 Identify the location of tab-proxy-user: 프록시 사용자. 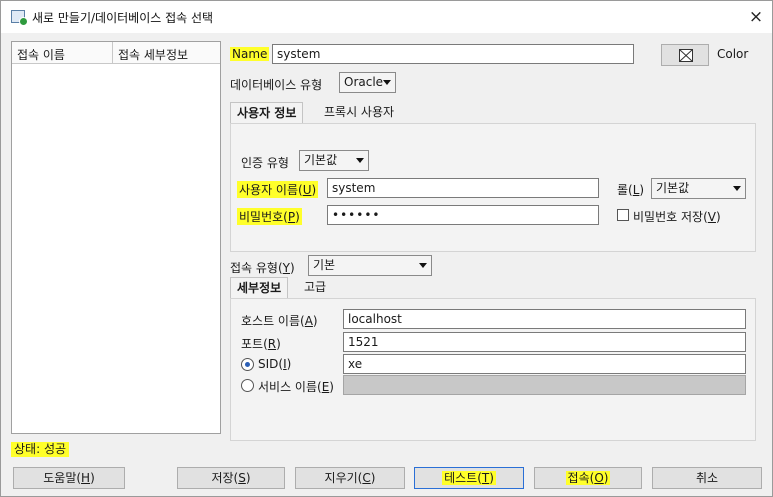
(359, 113).